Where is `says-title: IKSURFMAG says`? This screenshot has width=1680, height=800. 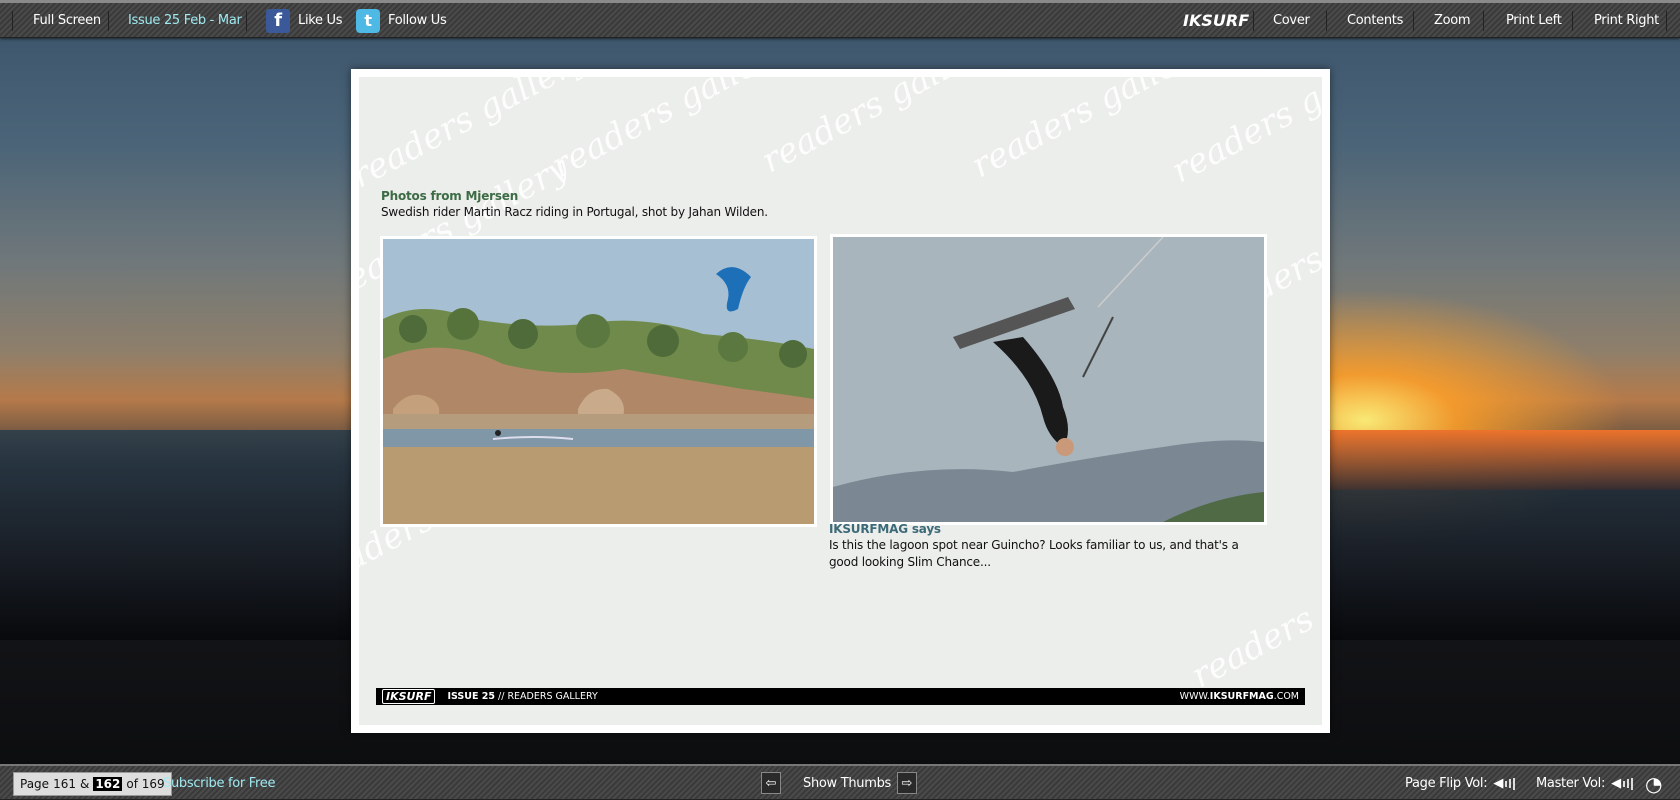 says-title: IKSURFMAG says is located at coordinates (885, 529).